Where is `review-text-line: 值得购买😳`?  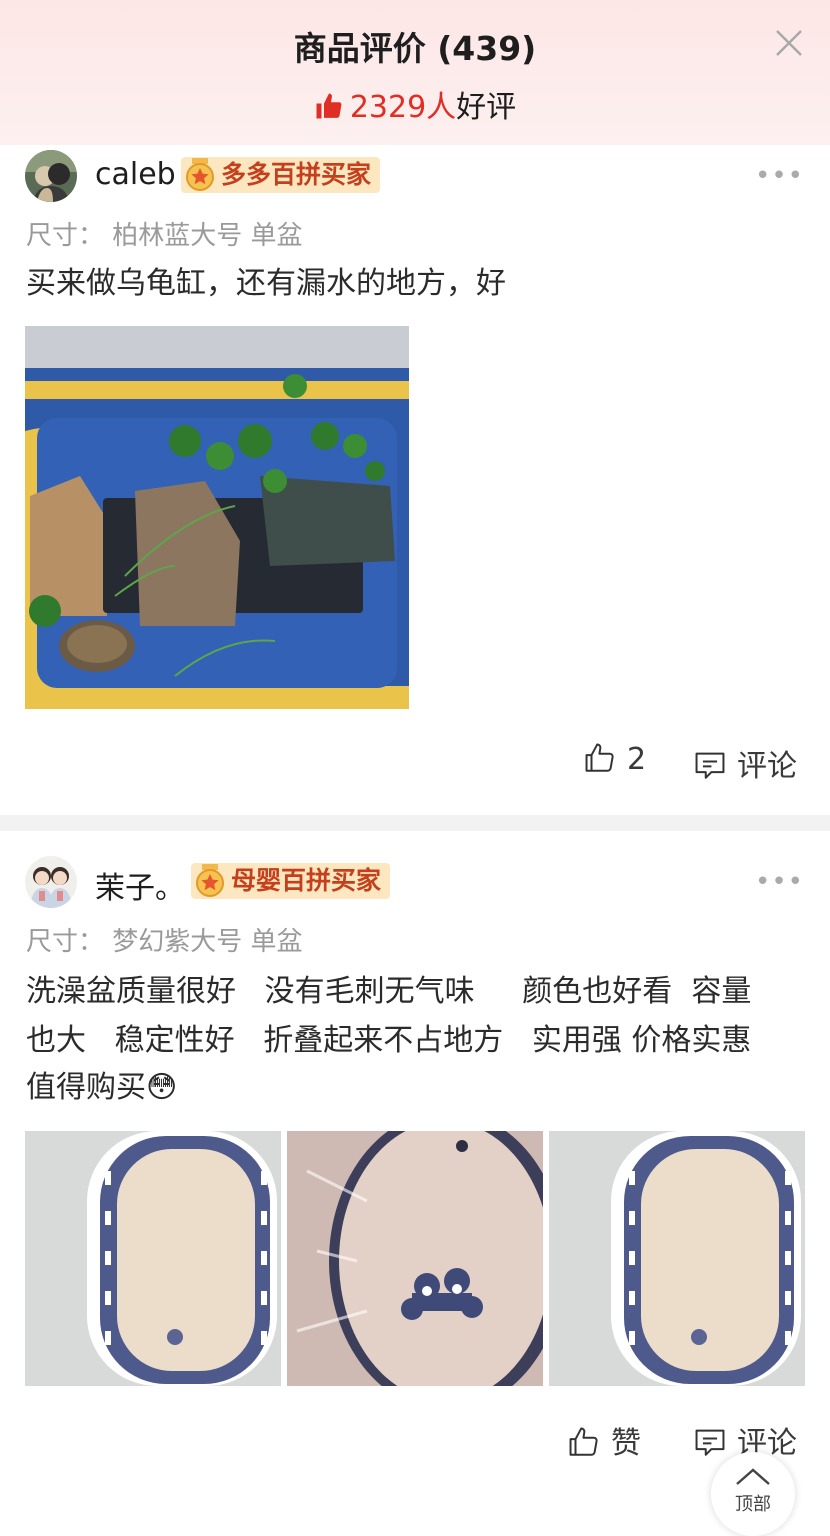
review-text-line: 值得购买😳 is located at coordinates (101, 1088).